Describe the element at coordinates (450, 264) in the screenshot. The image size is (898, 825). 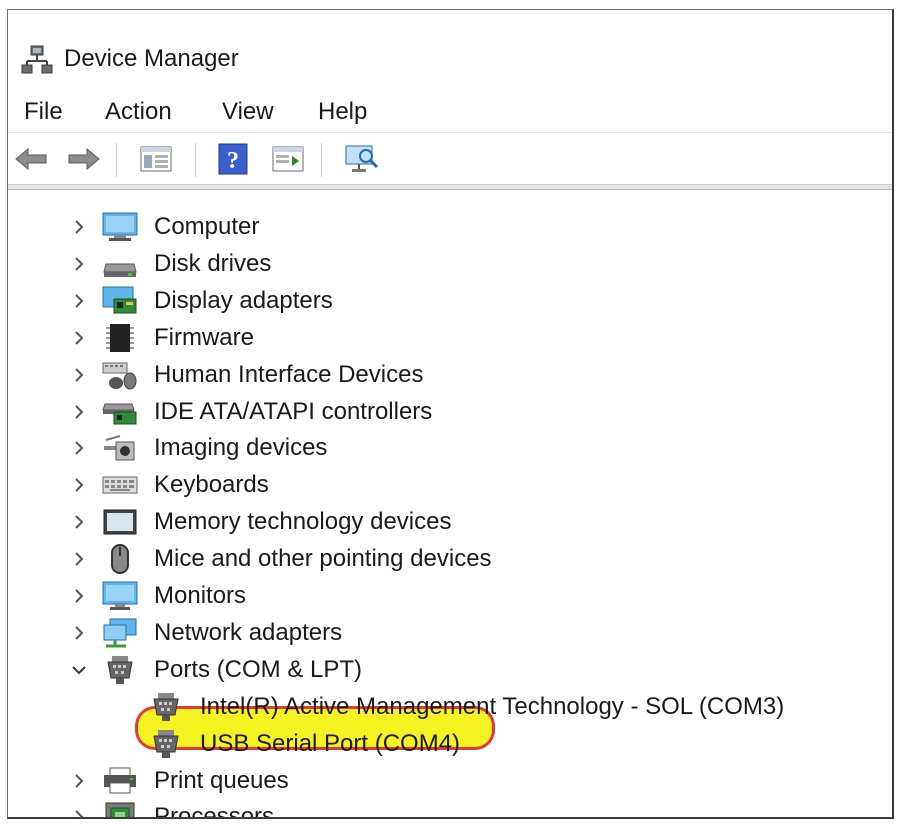
I see `tree-item-disk-drives: Disk drives` at that location.